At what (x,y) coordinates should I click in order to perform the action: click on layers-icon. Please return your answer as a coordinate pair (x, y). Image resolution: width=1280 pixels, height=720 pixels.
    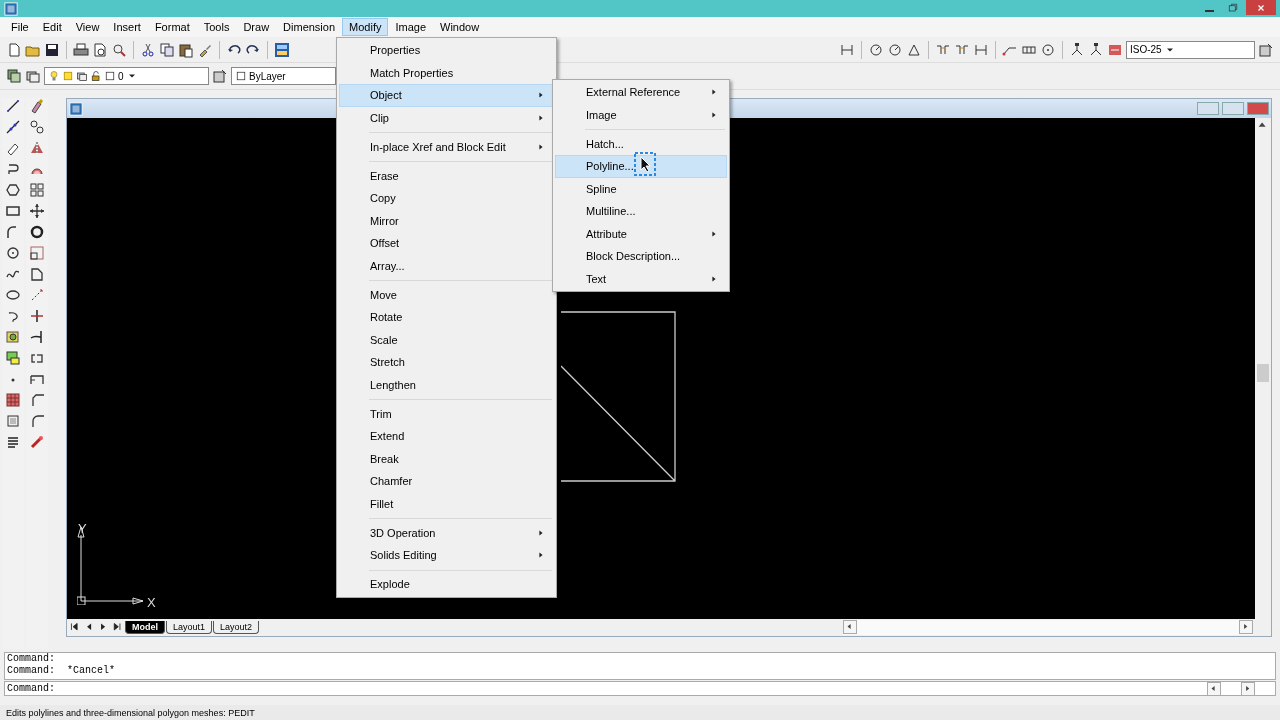
    Looking at the image, I should click on (14, 76).